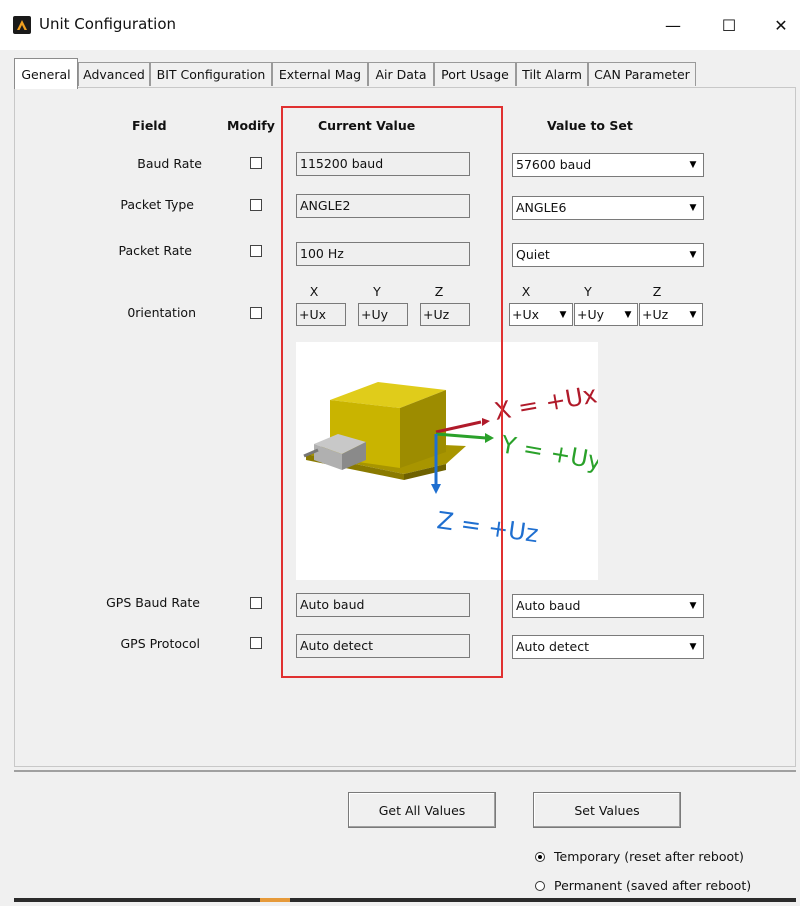 The width and height of the screenshot is (800, 906). Describe the element at coordinates (649, 856) in the screenshot. I see `temporary-radio-label: Temporary (reset after reboot)` at that location.